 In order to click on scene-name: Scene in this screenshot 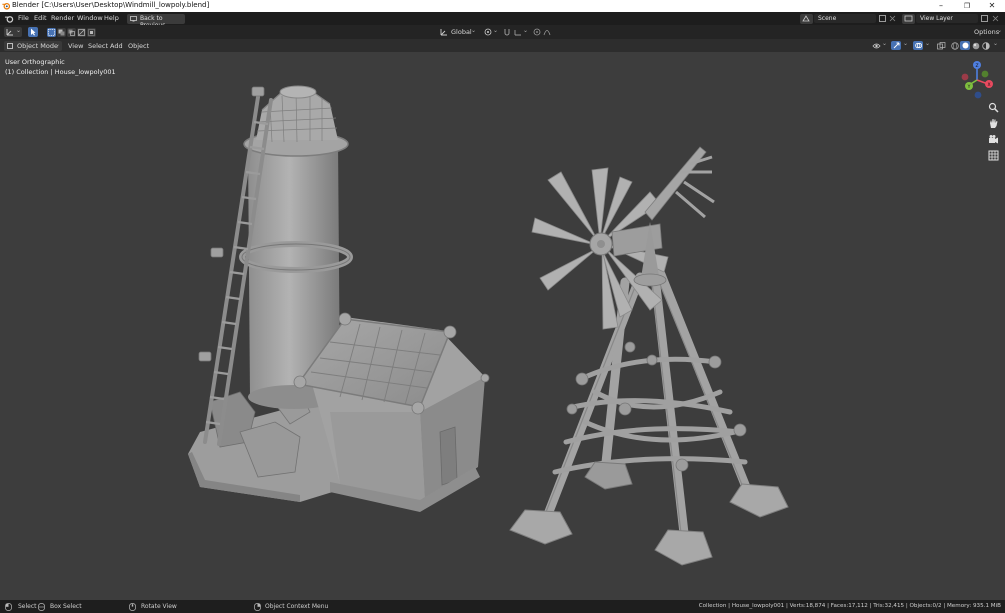, I will do `click(827, 18)`.